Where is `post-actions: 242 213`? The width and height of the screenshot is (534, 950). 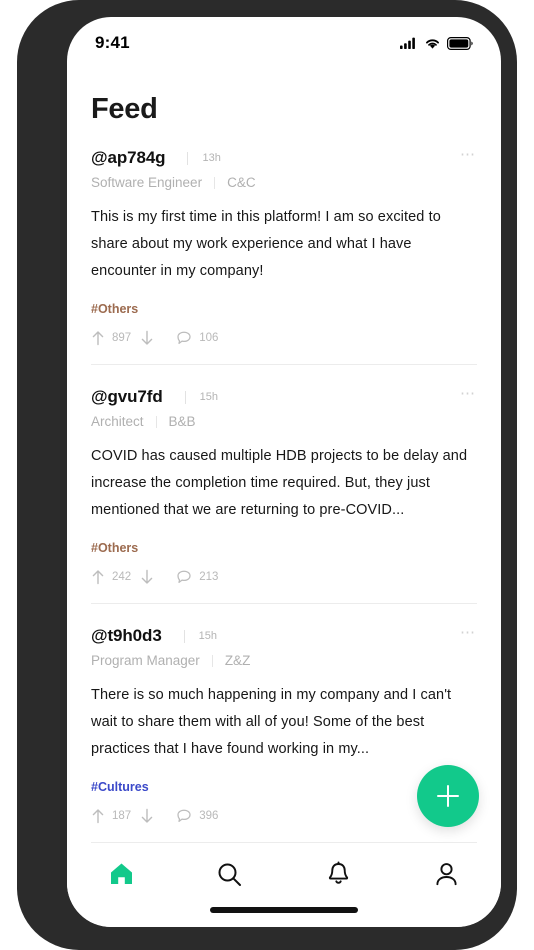
post-actions: 242 213 is located at coordinates (284, 577).